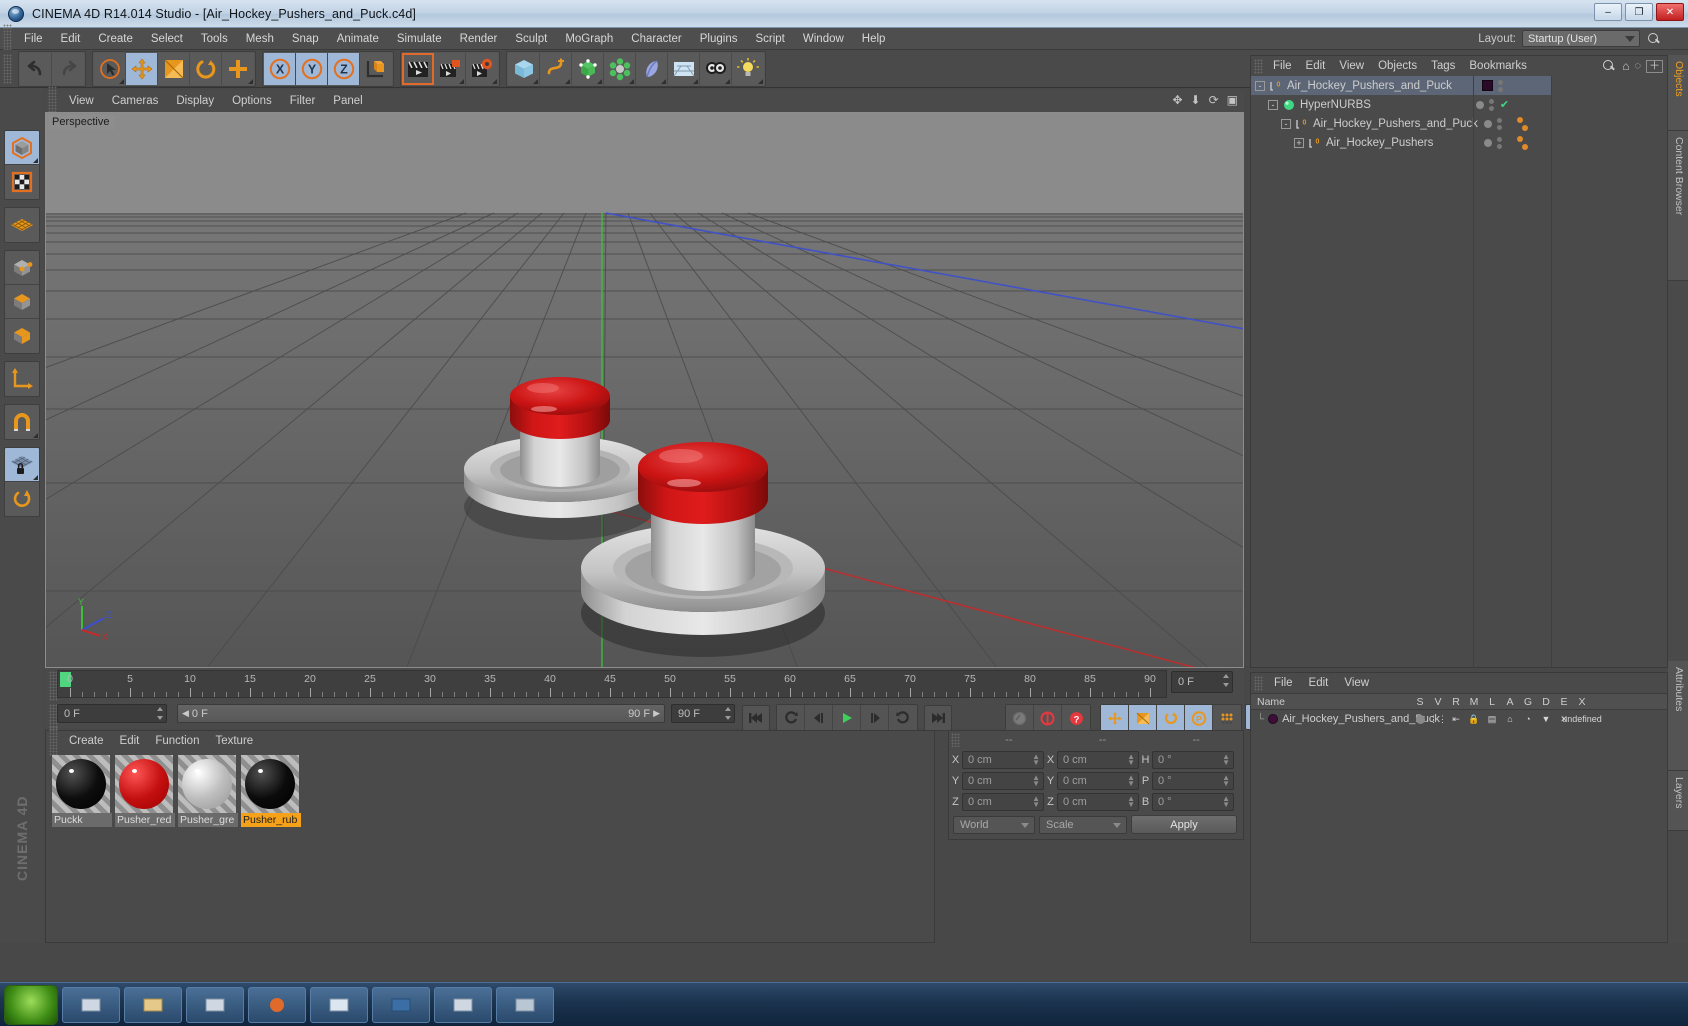 This screenshot has height=1026, width=1688. I want to click on menu-help: Help, so click(874, 39).